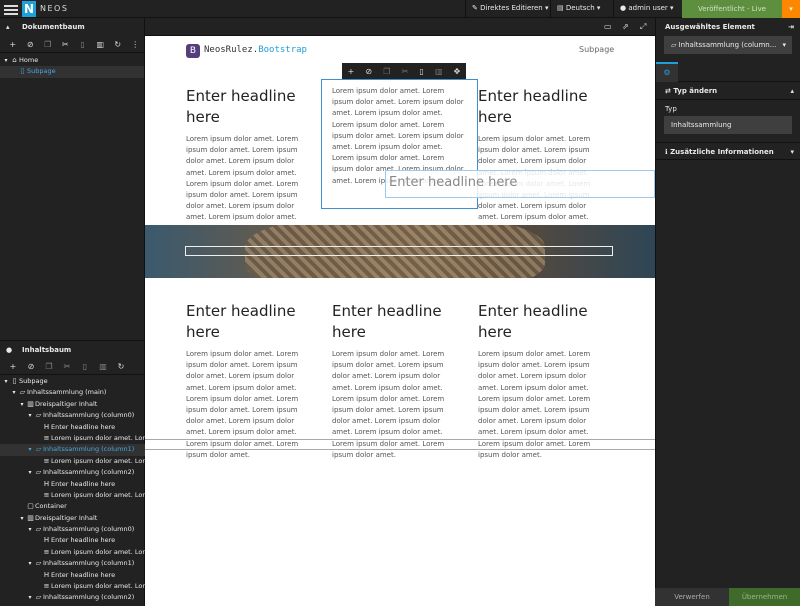 This screenshot has width=800, height=606. What do you see at coordinates (510, 8) in the screenshot?
I see `edit-mode-dropdown: ✎ Direktes Editieren ▾` at bounding box center [510, 8].